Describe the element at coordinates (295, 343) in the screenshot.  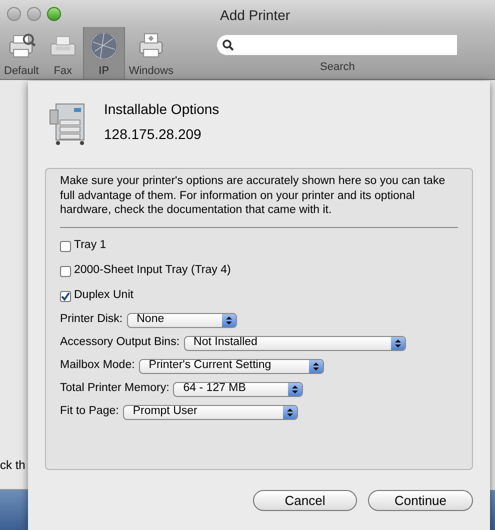
I see `popup-menu: Not Installed` at that location.